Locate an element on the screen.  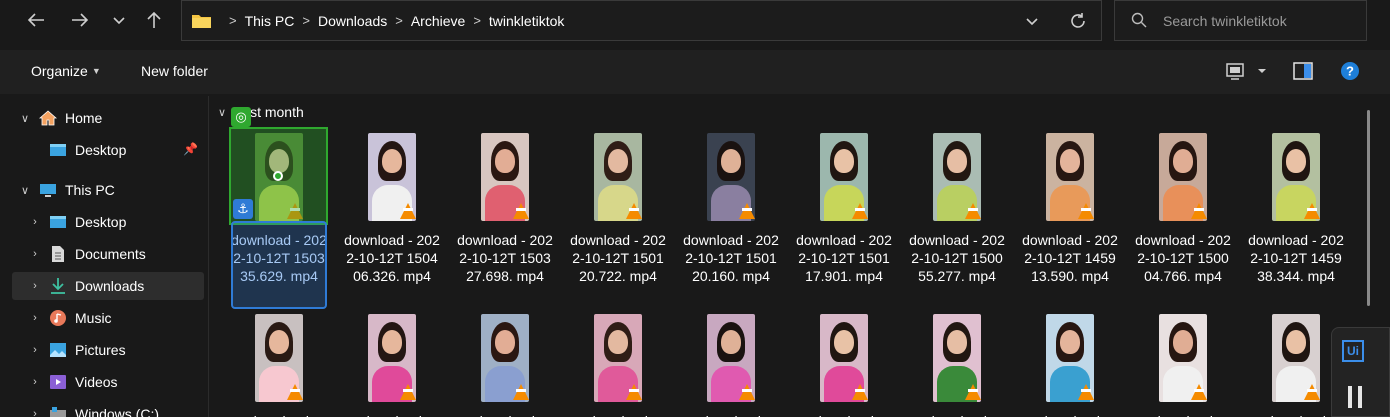
sidebar-item-desktop-pinned: Desktop 📌 is located at coordinates (108, 150).